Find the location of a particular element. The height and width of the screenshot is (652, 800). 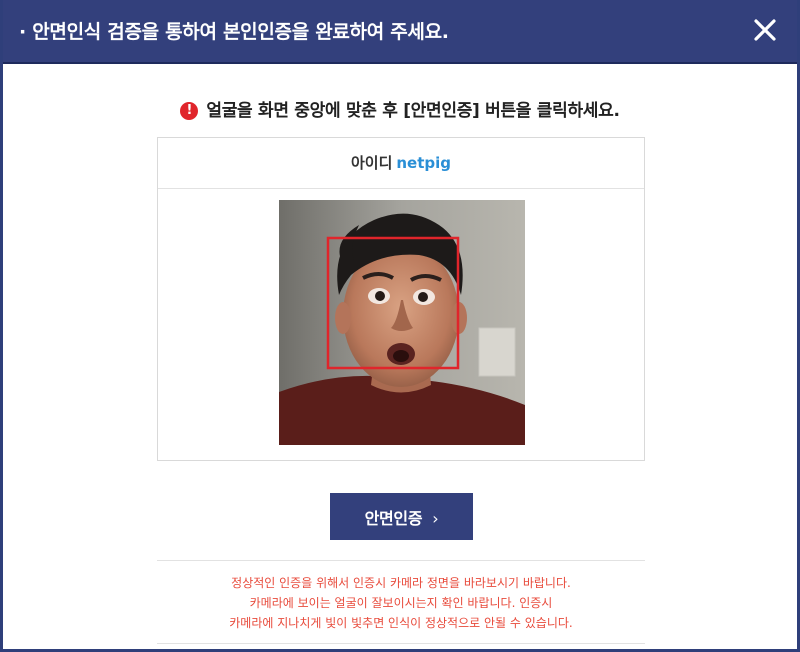

chevron-right-icon: › is located at coordinates (435, 518).